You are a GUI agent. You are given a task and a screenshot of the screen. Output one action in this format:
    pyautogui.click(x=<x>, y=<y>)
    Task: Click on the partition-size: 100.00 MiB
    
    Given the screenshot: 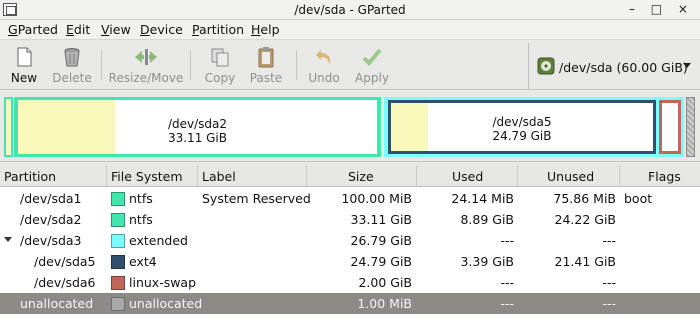 What is the action you would take?
    pyautogui.click(x=376, y=198)
    